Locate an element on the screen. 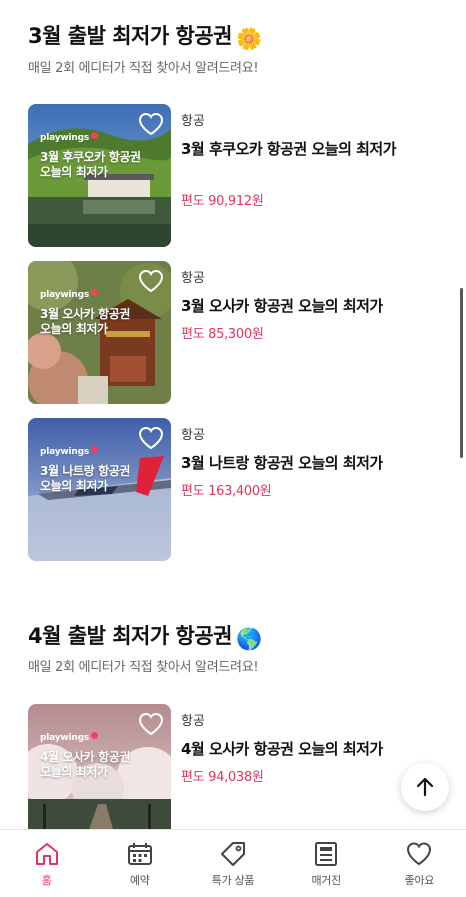  product-name: 3월 나트랑 항공권 오늘의 최저가 is located at coordinates (293, 463).